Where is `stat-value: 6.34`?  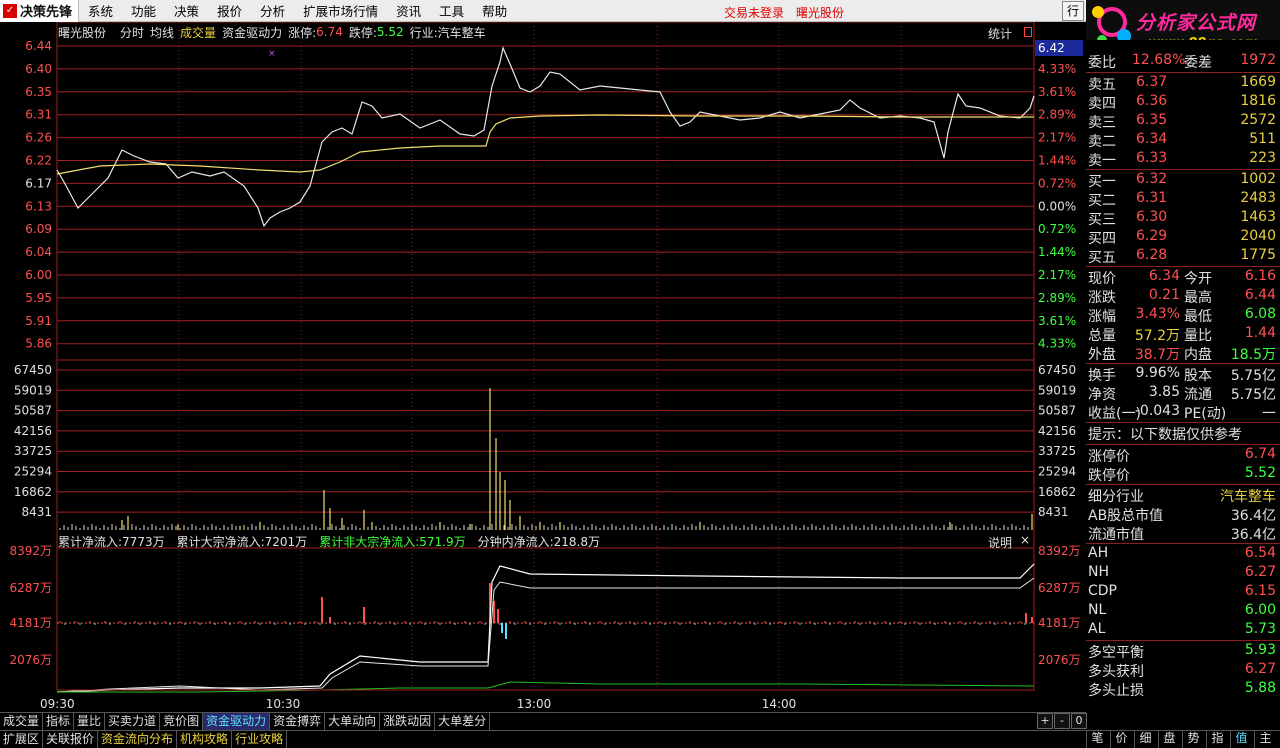 stat-value: 6.34 is located at coordinates (1164, 276).